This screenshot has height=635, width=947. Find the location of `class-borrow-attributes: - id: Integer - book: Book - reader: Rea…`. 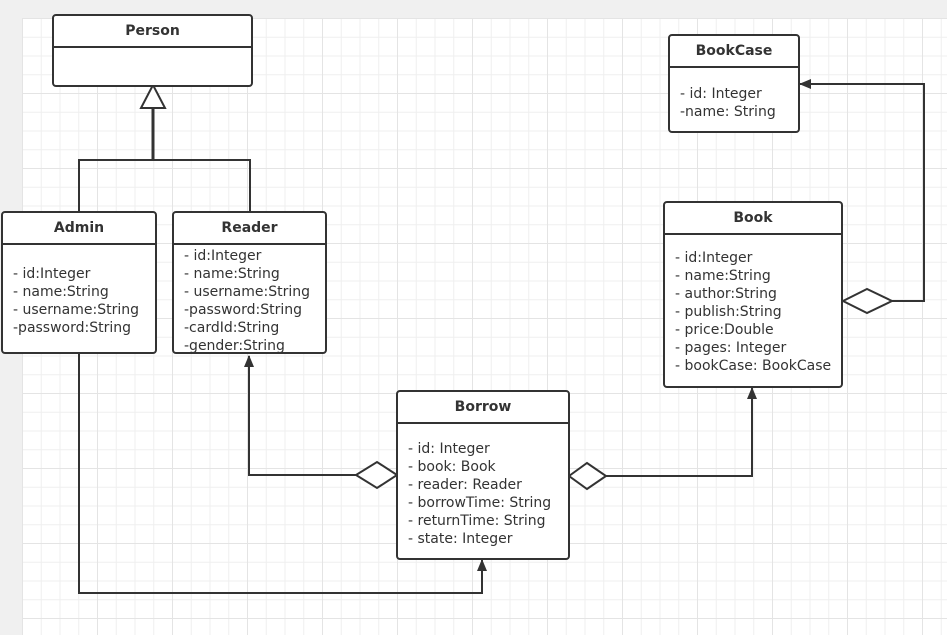

class-borrow-attributes: - id: Integer - book: Book - reader: Rea… is located at coordinates (483, 486).